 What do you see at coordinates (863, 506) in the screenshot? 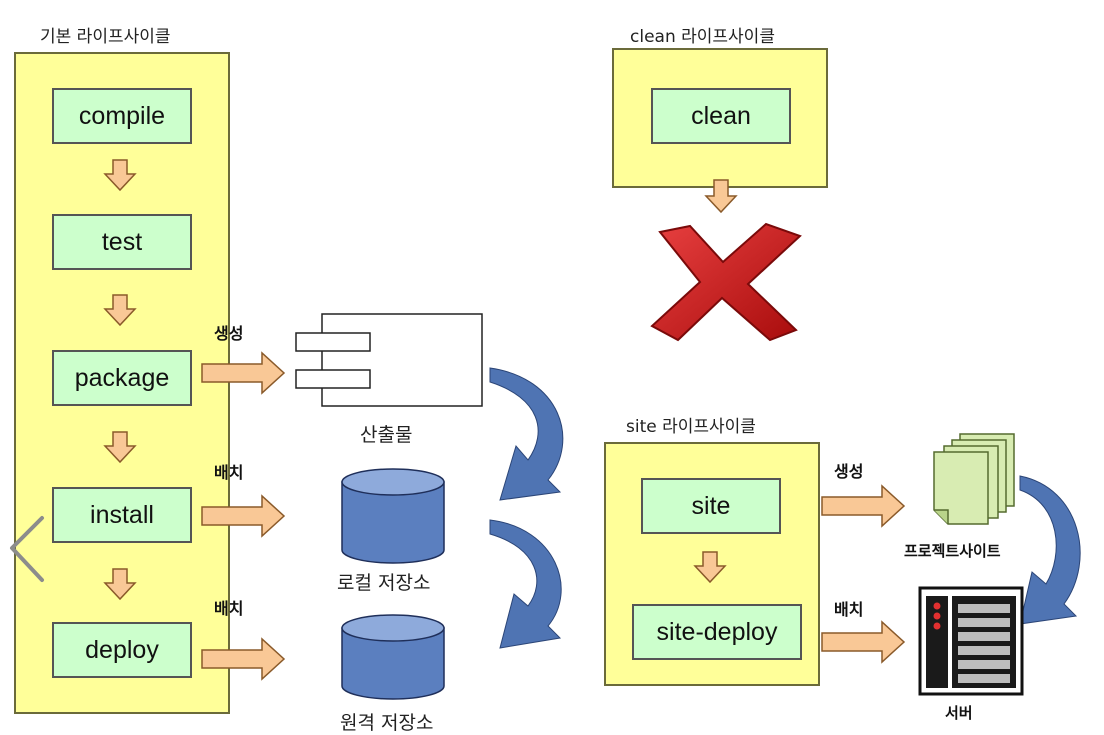
I see `right-arrow-site` at bounding box center [863, 506].